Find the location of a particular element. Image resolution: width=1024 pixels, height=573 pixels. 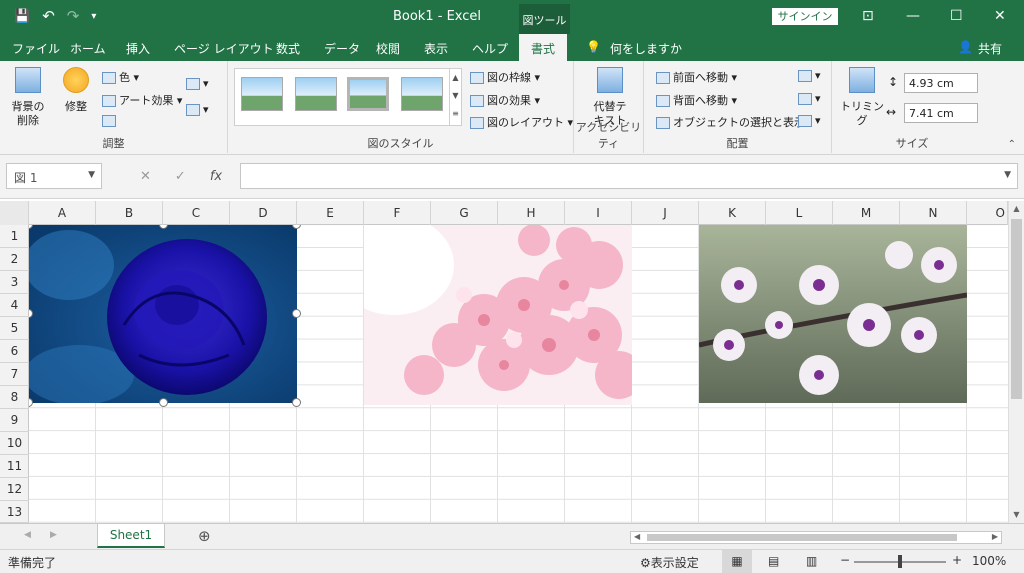

tab-review: 校閲 is located at coordinates (388, 48).